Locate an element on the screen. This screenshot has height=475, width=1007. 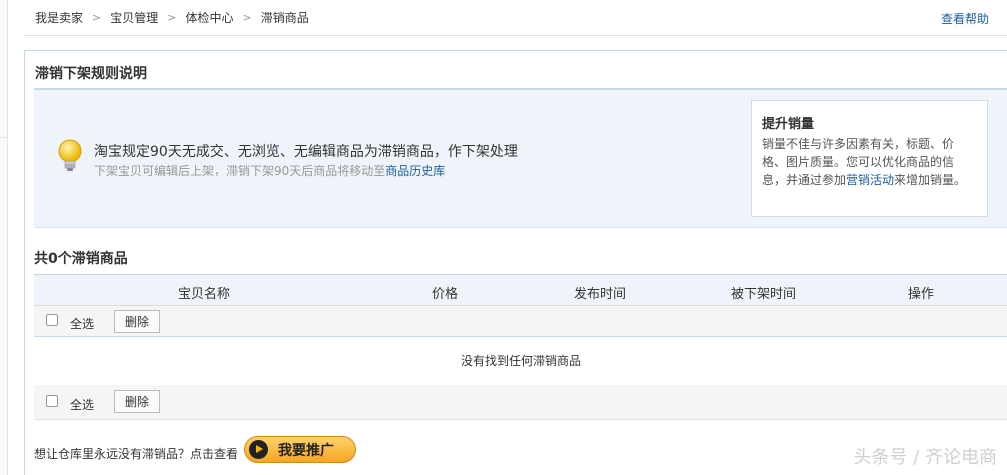
tip-title: 提升销量 is located at coordinates (788, 124).